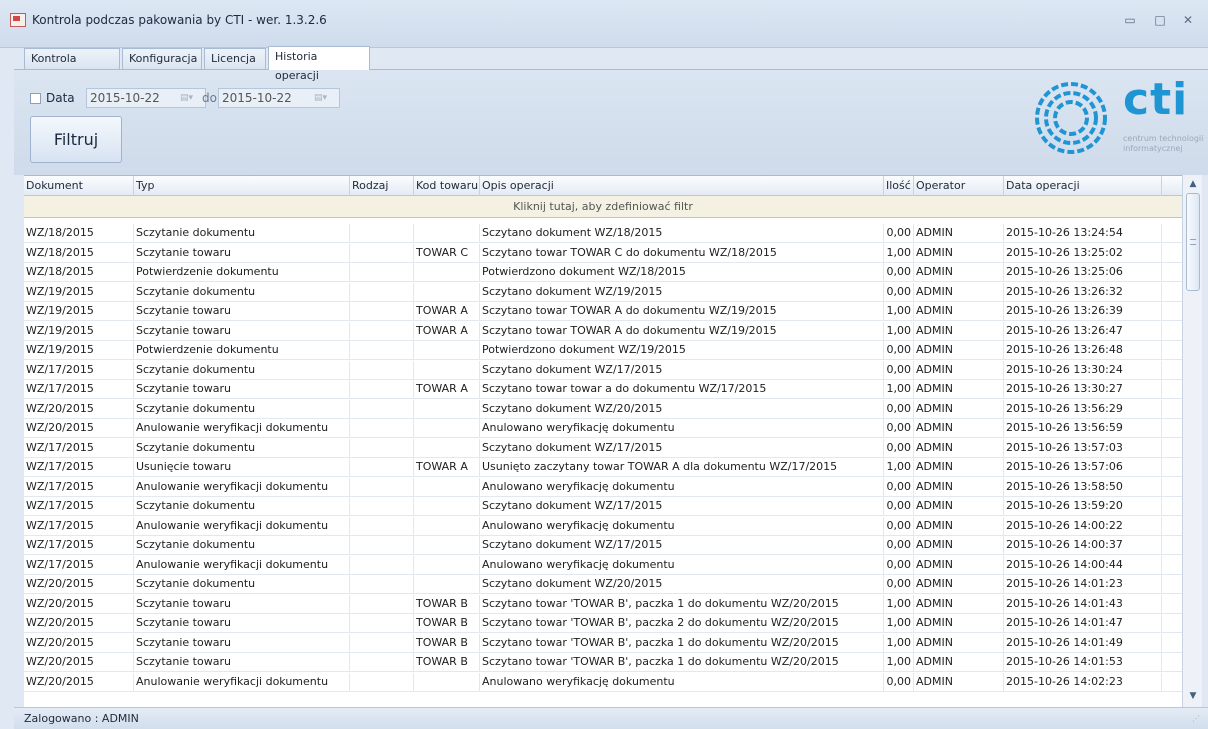  Describe the element at coordinates (447, 186) in the screenshot. I see `column-header-kod-towaru: Kod towaru` at that location.